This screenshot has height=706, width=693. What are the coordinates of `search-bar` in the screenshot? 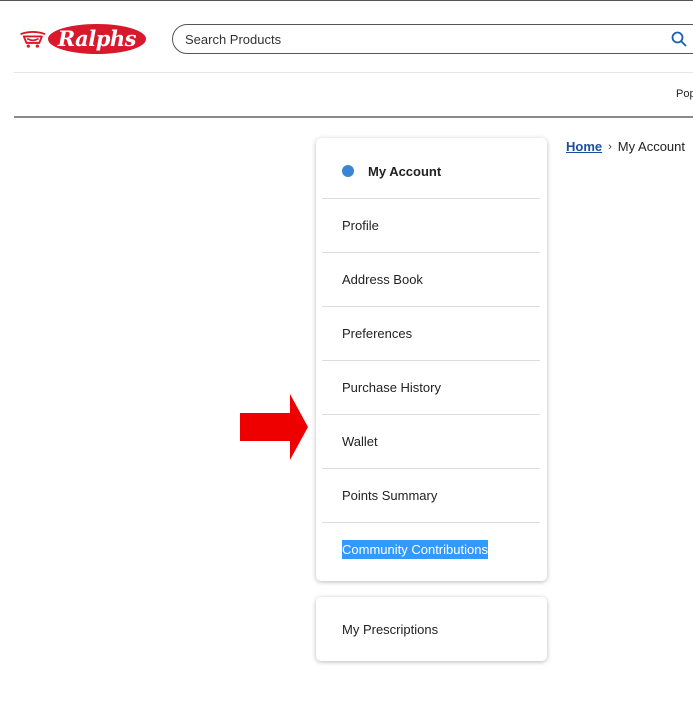 It's located at (432, 39).